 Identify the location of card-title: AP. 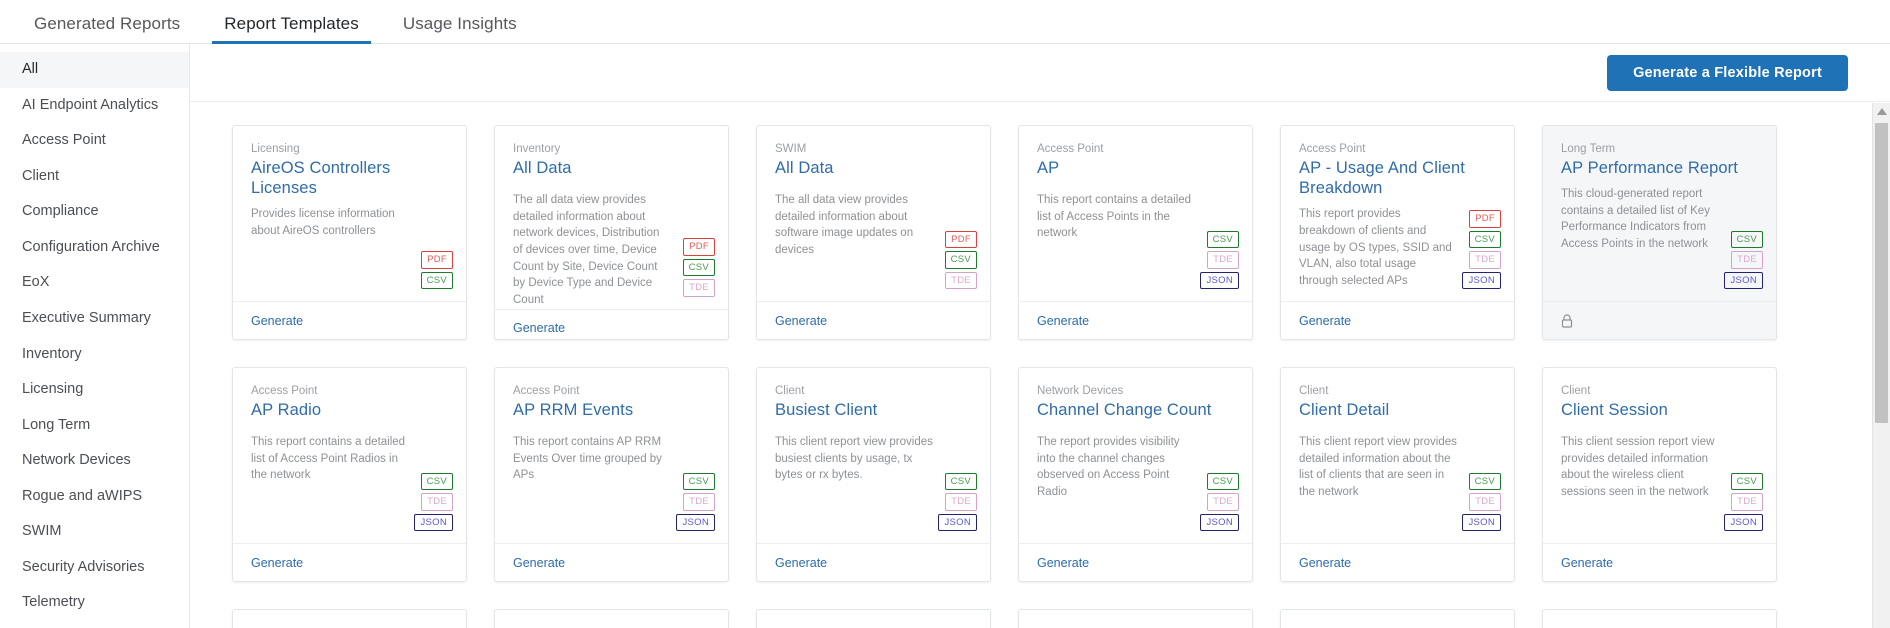
(1136, 168).